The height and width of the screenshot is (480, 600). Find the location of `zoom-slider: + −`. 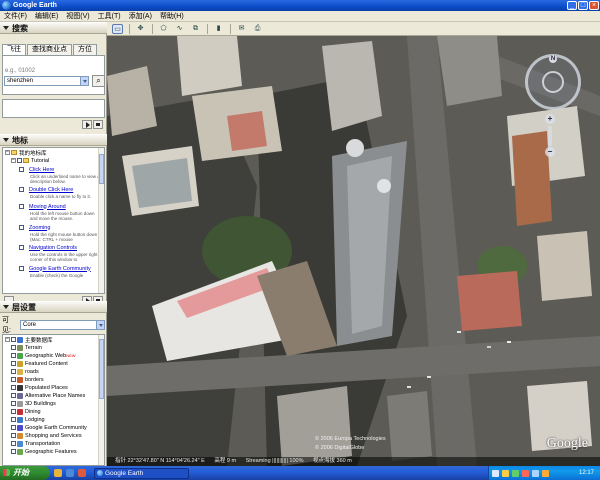

zoom-slider: + − is located at coordinates (550, 136).